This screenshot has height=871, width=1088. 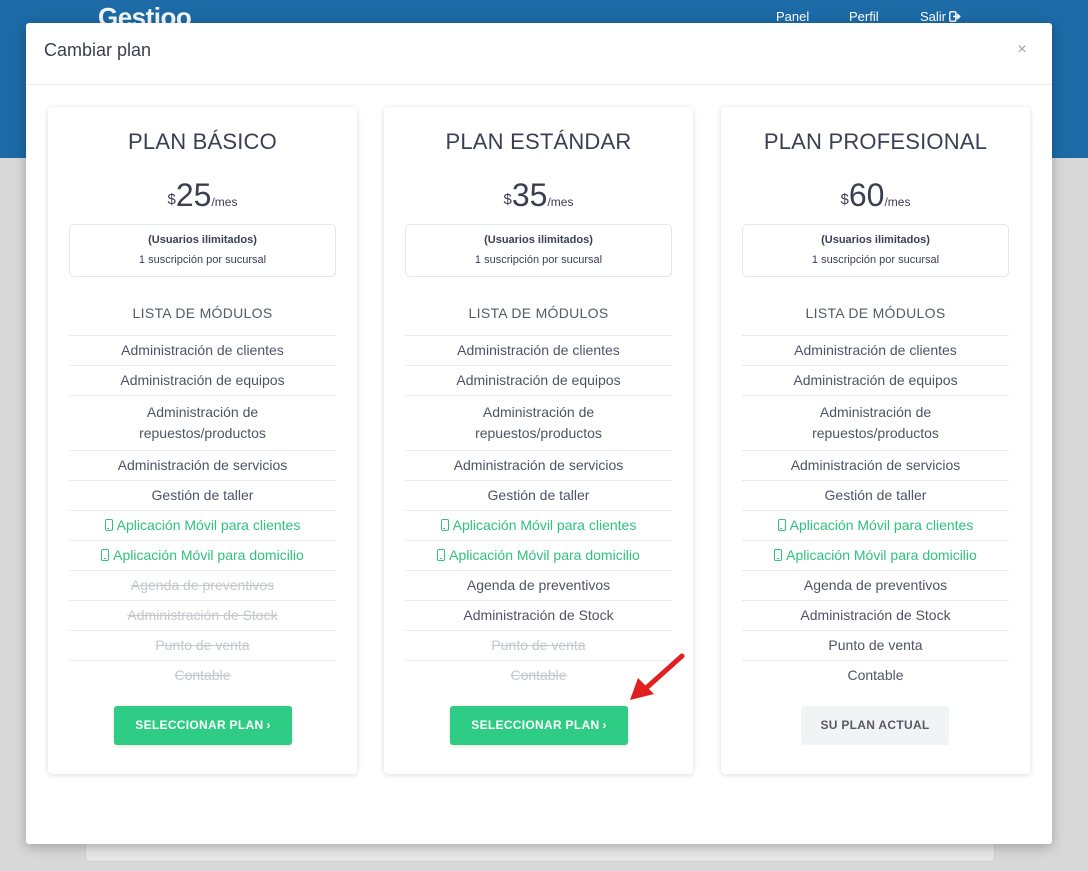 I want to click on nav-link-salir: Salir, so click(x=940, y=16).